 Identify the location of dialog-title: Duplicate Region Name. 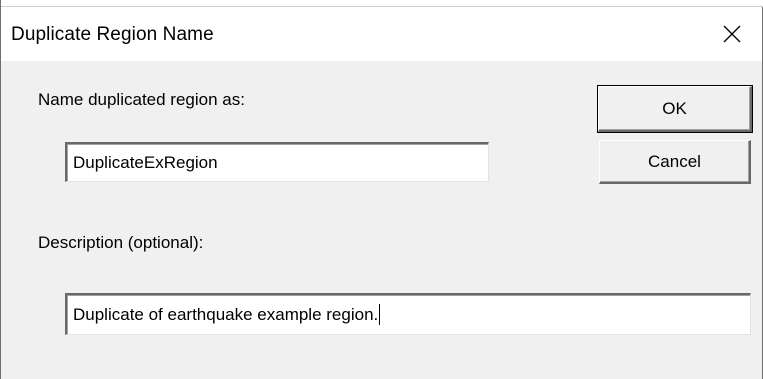
(112, 34).